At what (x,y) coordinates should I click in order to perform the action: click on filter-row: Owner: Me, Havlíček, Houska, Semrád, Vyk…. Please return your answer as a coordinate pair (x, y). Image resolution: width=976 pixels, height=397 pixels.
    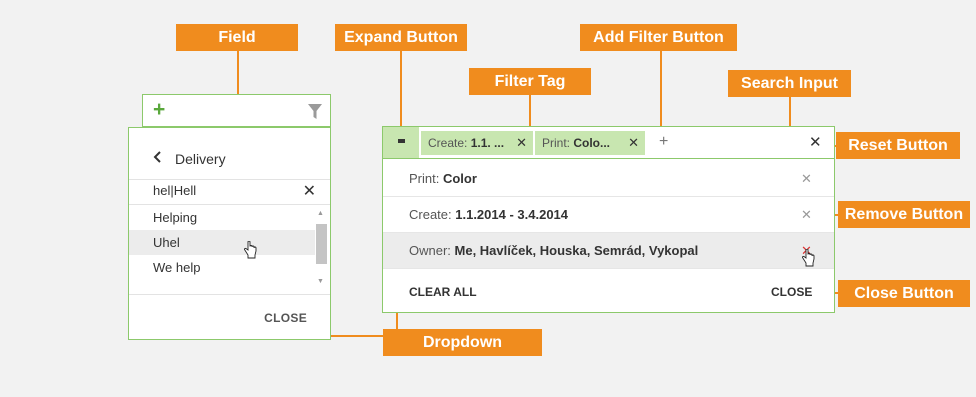
    Looking at the image, I should click on (608, 251).